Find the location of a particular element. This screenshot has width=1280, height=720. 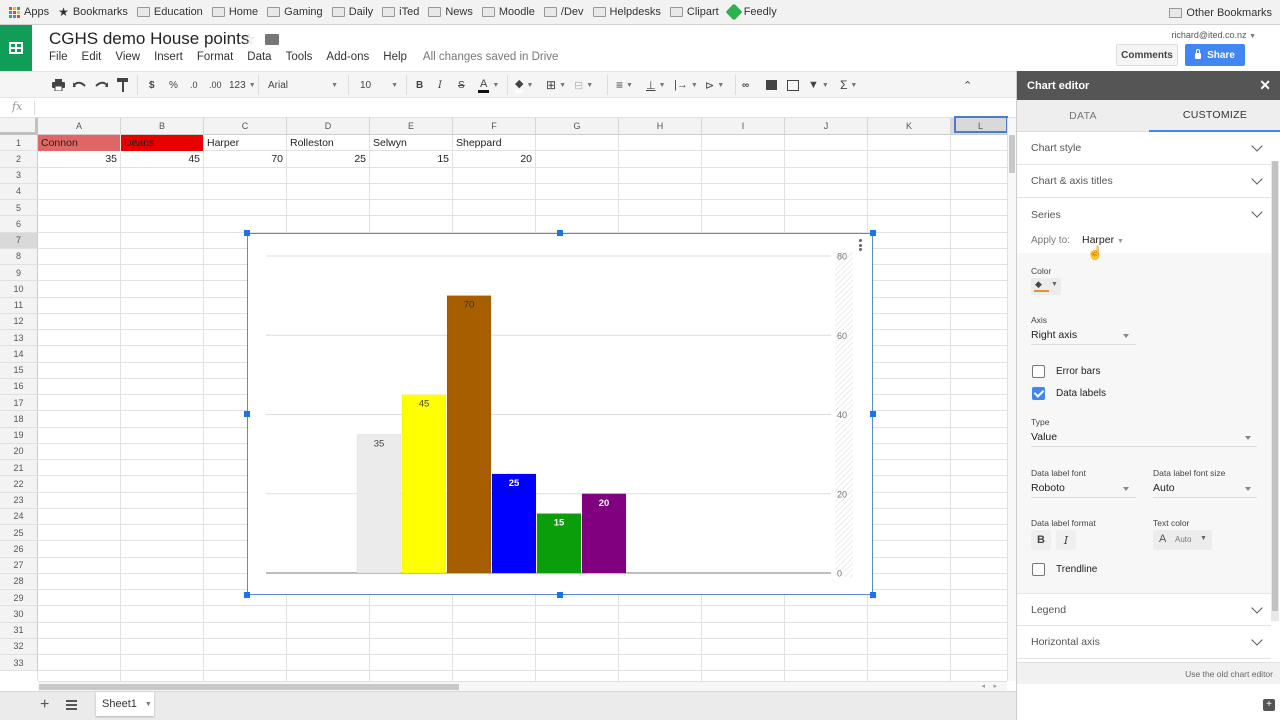

cell-a1: Connon is located at coordinates (79, 143).